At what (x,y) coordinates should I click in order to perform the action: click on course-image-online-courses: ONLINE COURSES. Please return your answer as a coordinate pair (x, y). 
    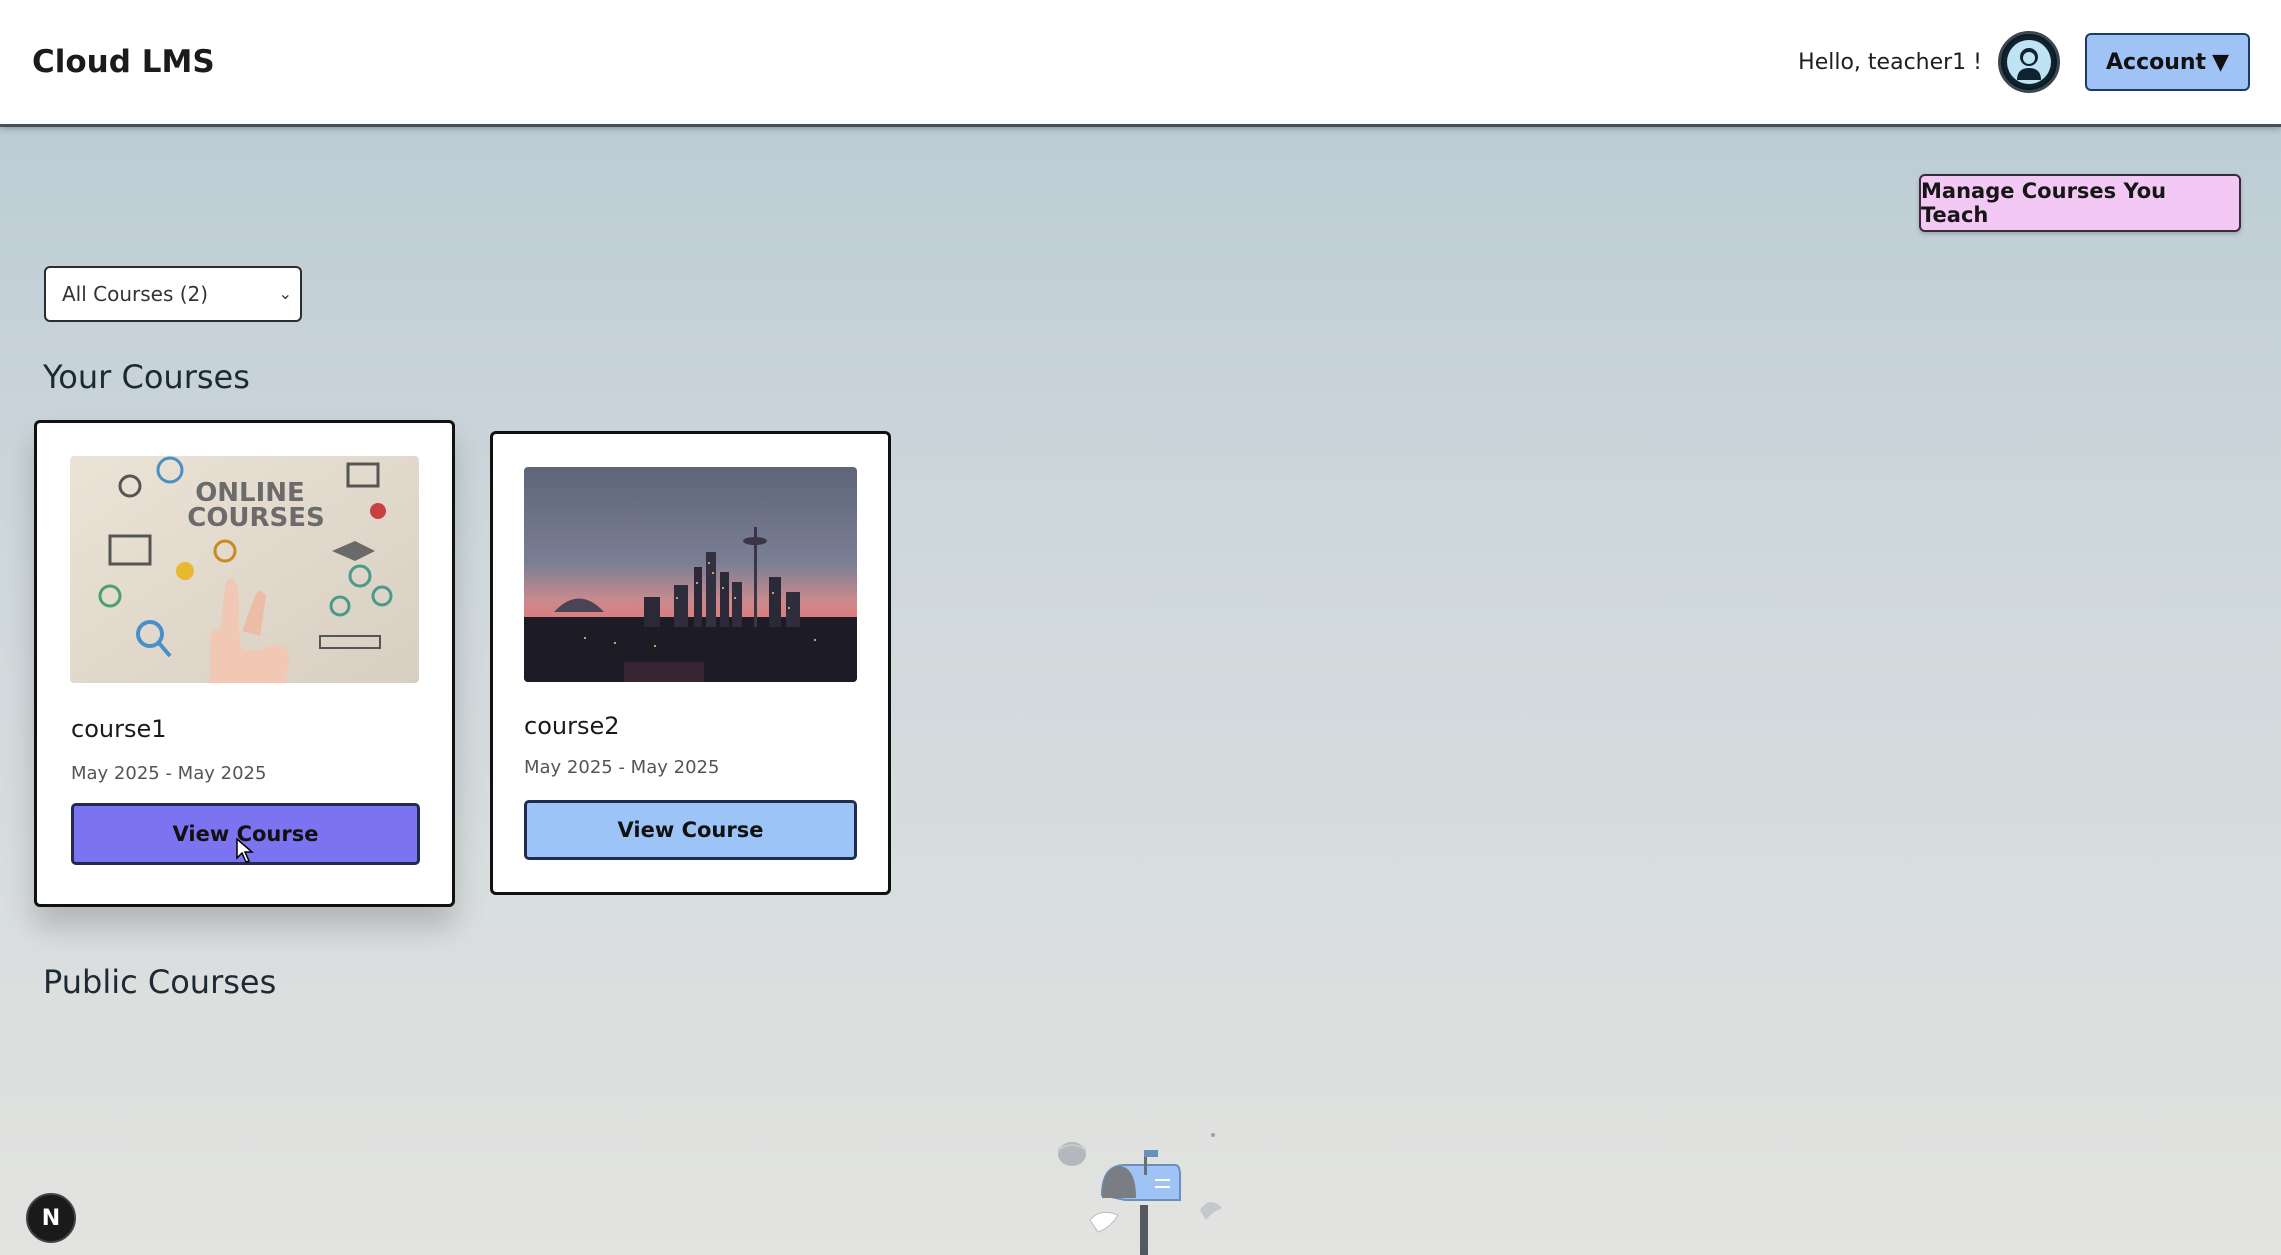
    Looking at the image, I should click on (244, 569).